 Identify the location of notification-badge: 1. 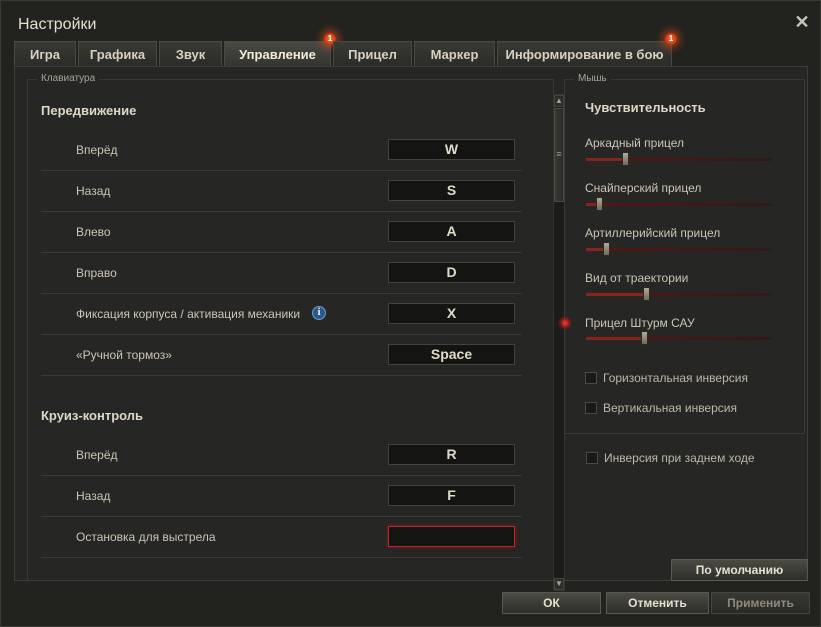
(671, 39).